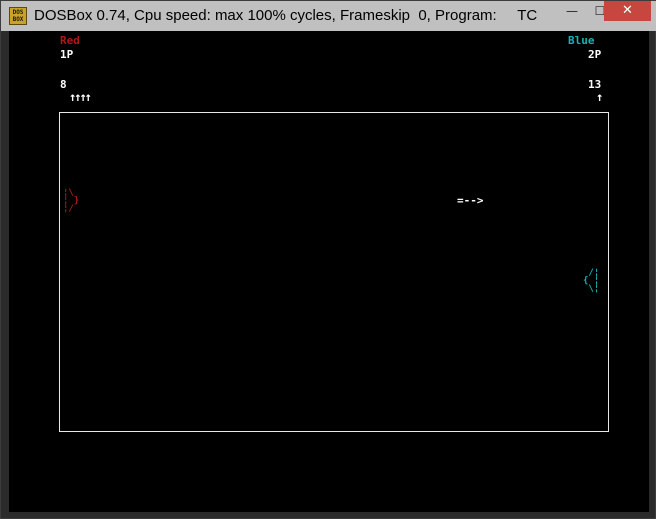 The image size is (656, 519). I want to click on blue-tank: /¦ { ¦ \¦, so click(591, 281).